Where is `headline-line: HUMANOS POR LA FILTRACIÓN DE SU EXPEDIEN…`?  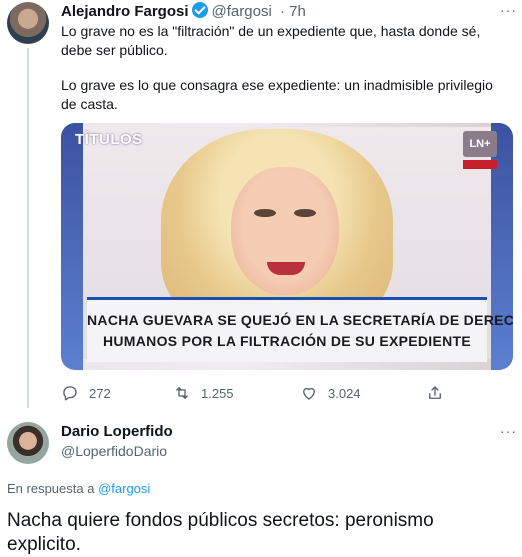 headline-line: HUMANOS POR LA FILTRACIÓN DE SU EXPEDIEN… is located at coordinates (287, 341).